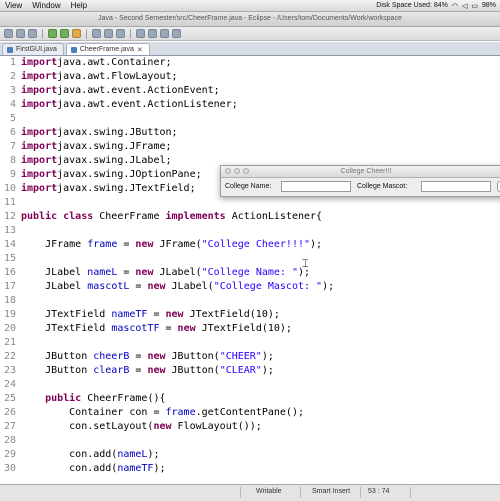 Image resolution: width=500 pixels, height=501 pixels. What do you see at coordinates (120, 33) in the screenshot?
I see `new-class-icon` at bounding box center [120, 33].